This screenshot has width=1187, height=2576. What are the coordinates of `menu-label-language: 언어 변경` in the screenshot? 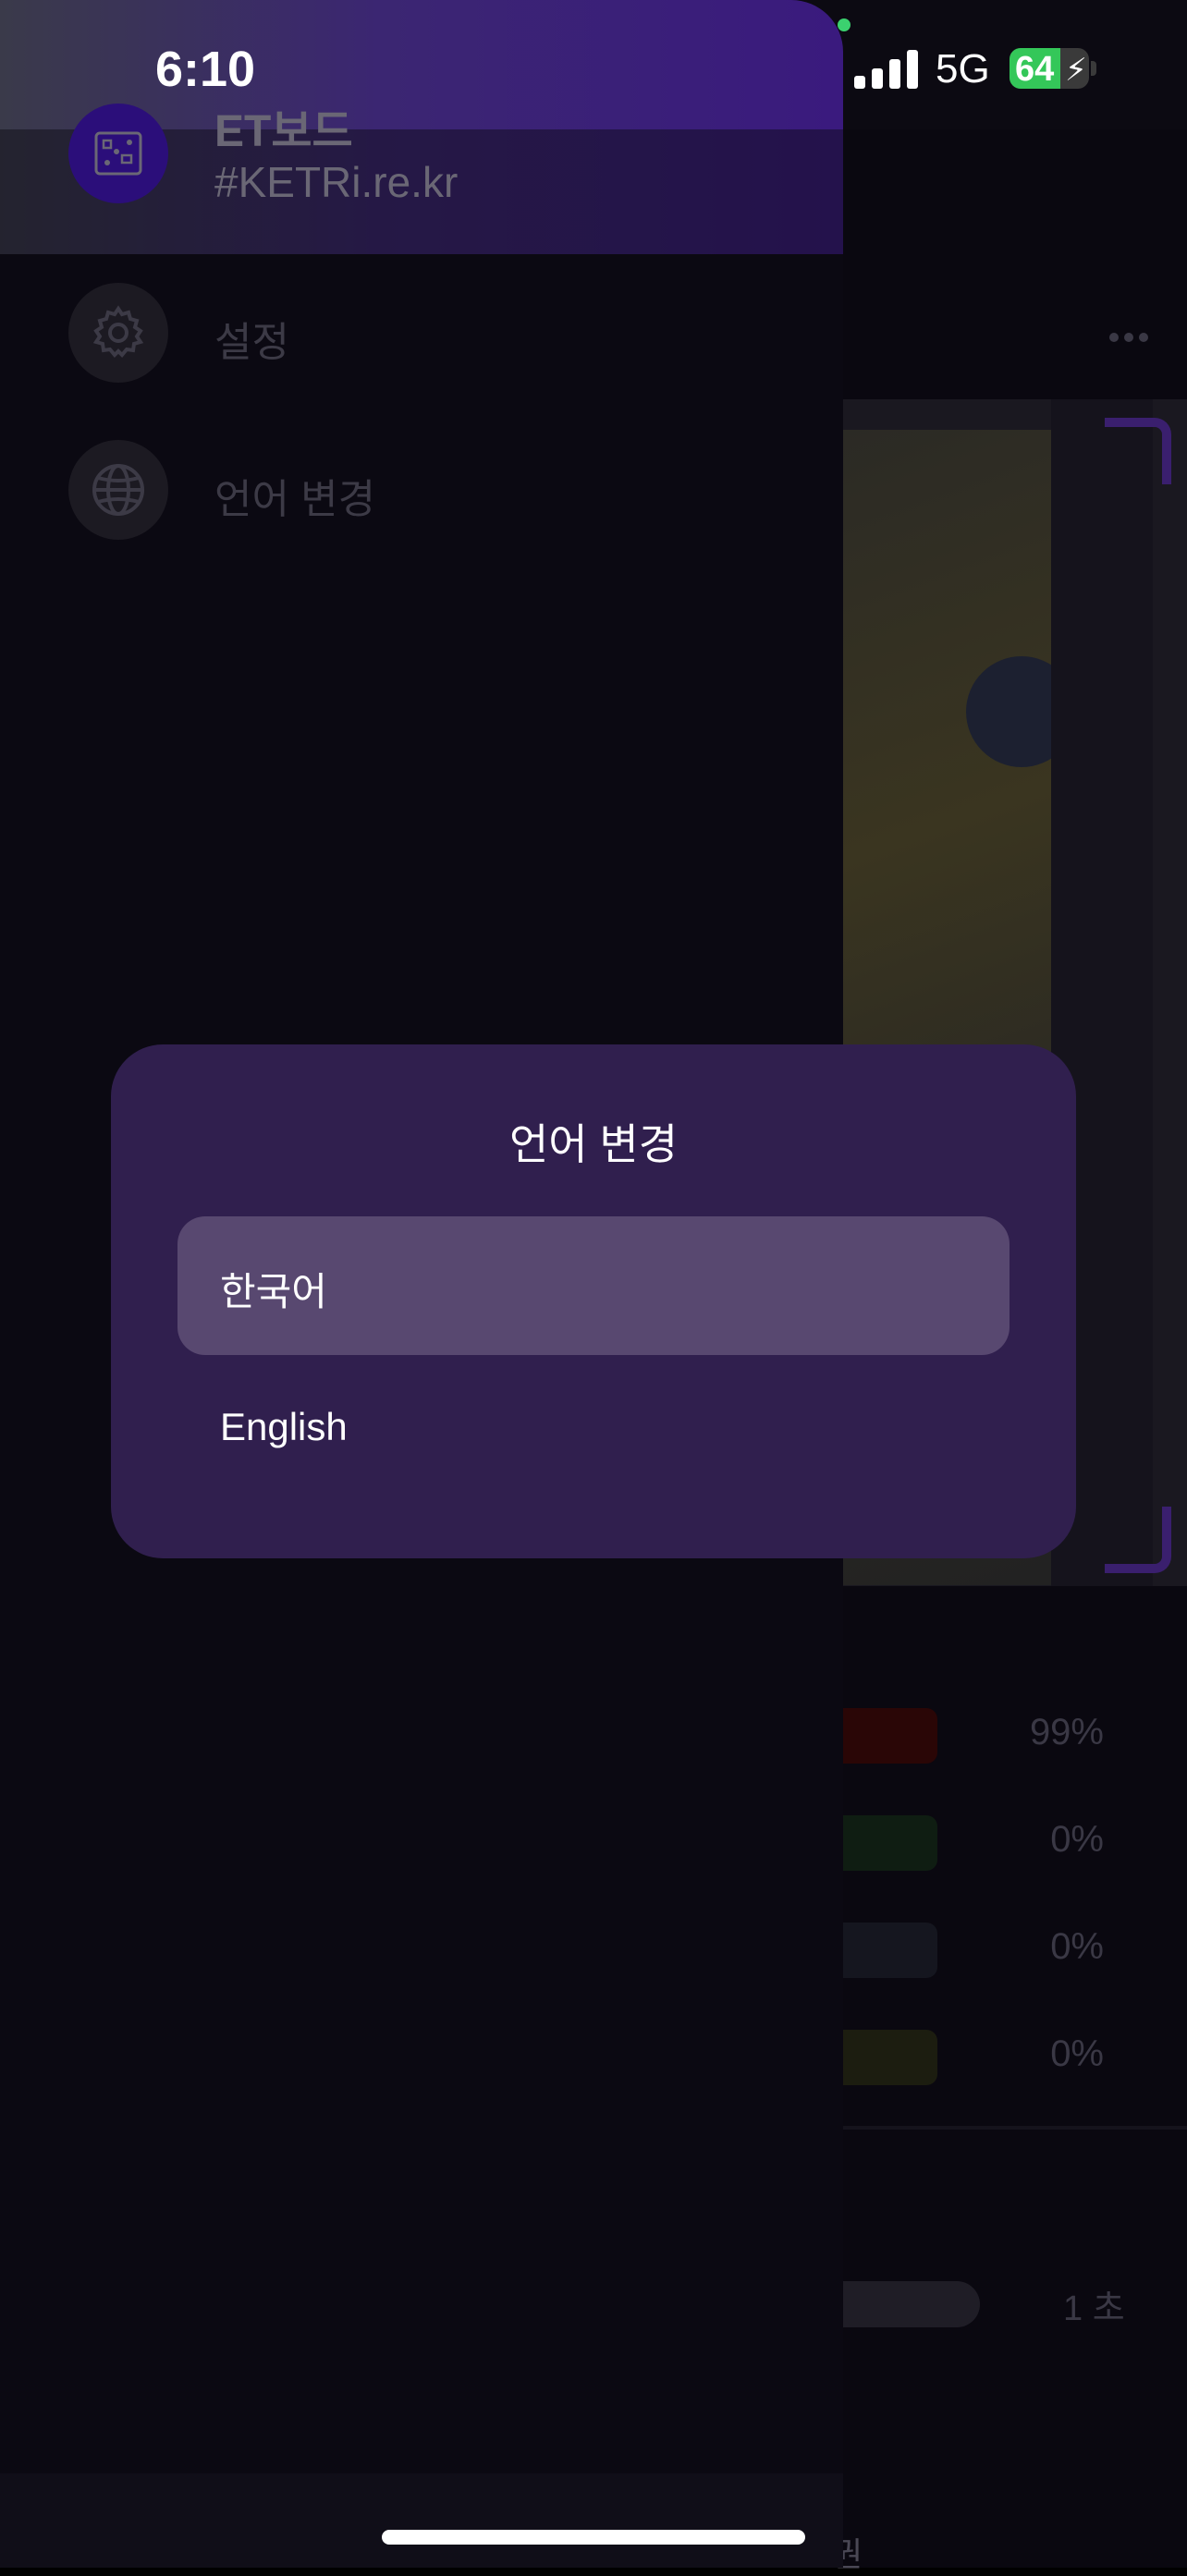 It's located at (295, 499).